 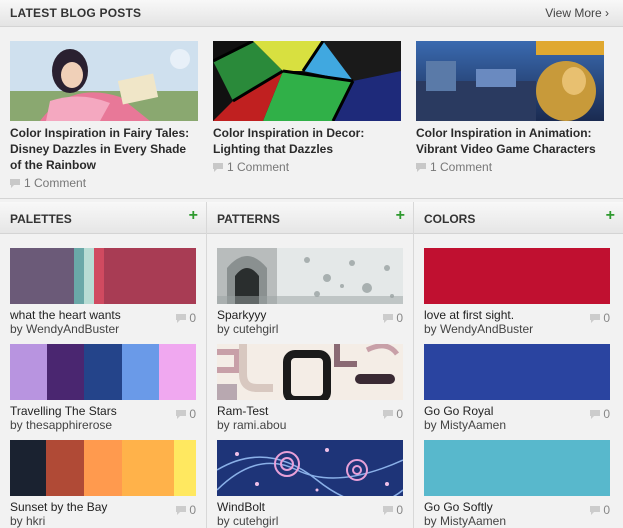 I want to click on pattern-name: Ram-Test, so click(x=310, y=411).